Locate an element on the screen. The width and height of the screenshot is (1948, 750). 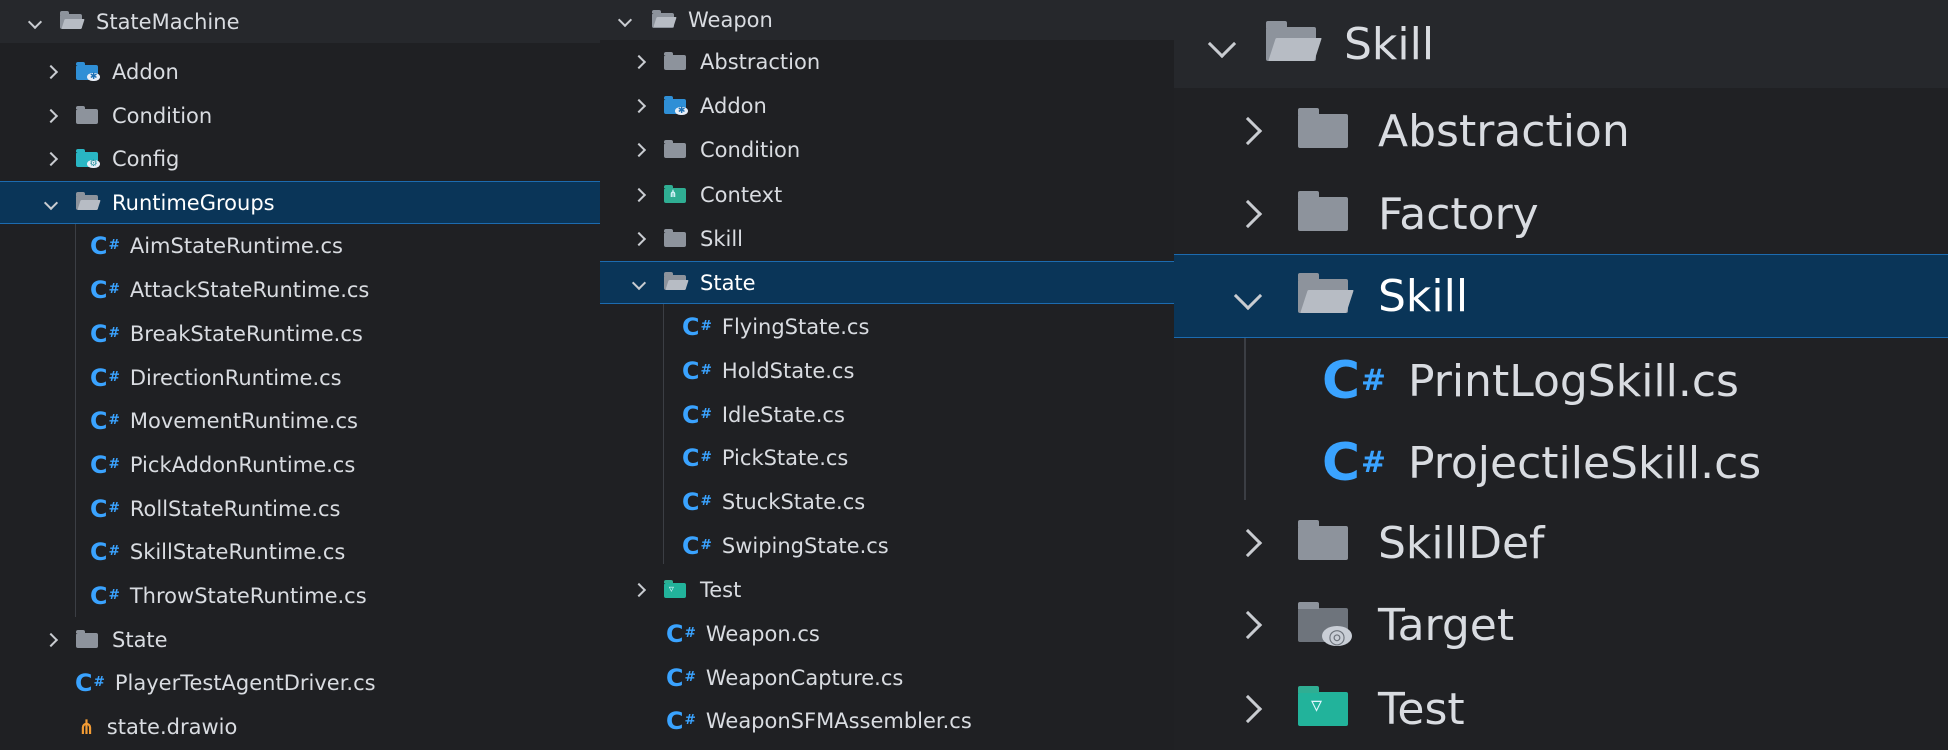
tree-item-label: Addon is located at coordinates (145, 72).